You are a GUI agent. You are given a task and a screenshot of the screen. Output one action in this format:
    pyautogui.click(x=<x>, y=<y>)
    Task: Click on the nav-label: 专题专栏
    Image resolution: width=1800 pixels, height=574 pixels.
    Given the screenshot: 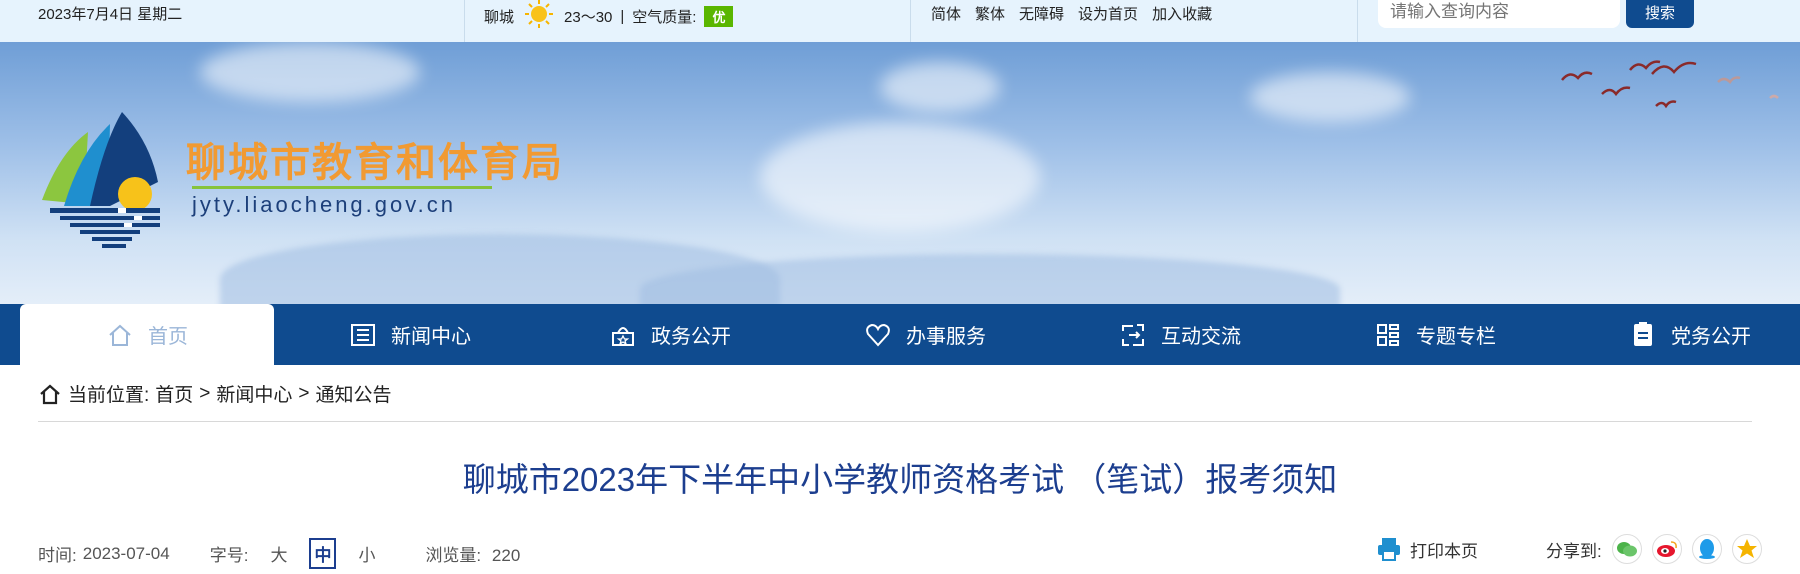 What is the action you would take?
    pyautogui.click(x=1456, y=337)
    